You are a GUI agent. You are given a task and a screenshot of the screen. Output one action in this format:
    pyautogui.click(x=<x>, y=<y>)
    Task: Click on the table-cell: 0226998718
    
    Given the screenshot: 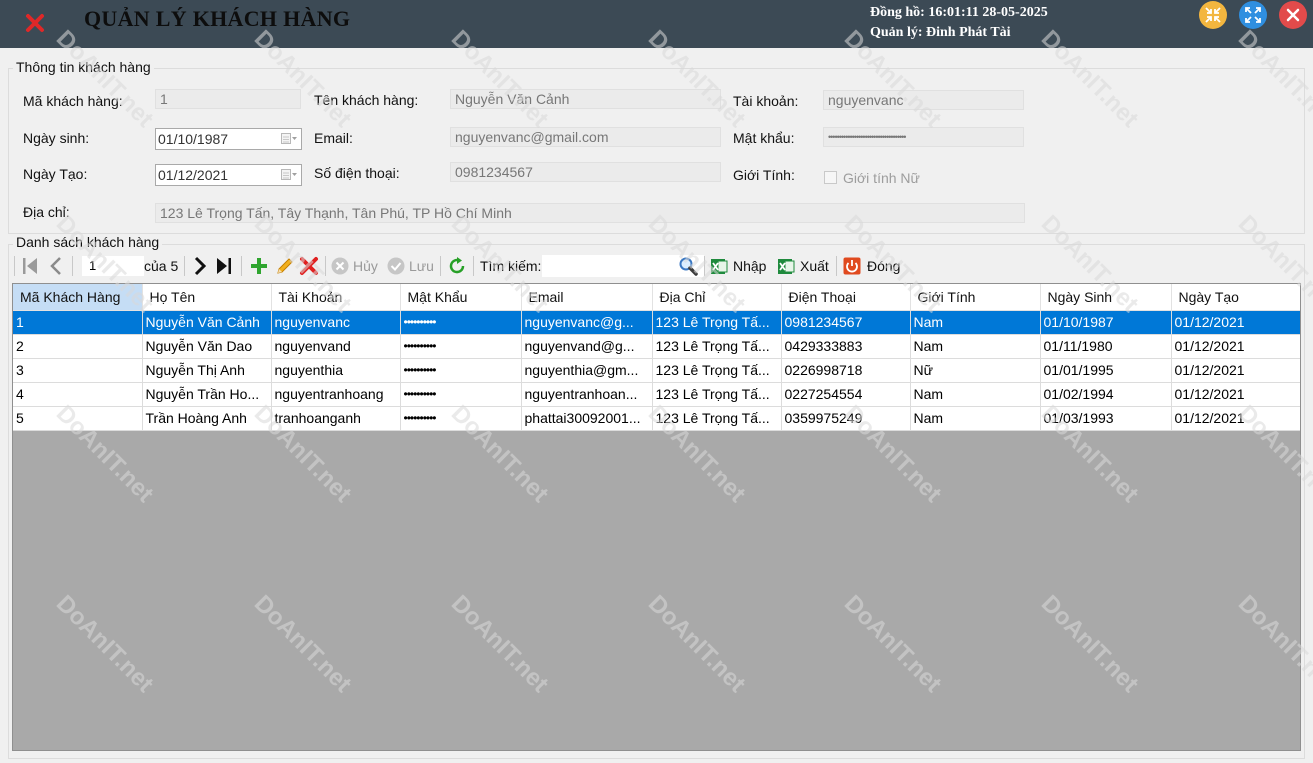 What is the action you would take?
    pyautogui.click(x=846, y=370)
    